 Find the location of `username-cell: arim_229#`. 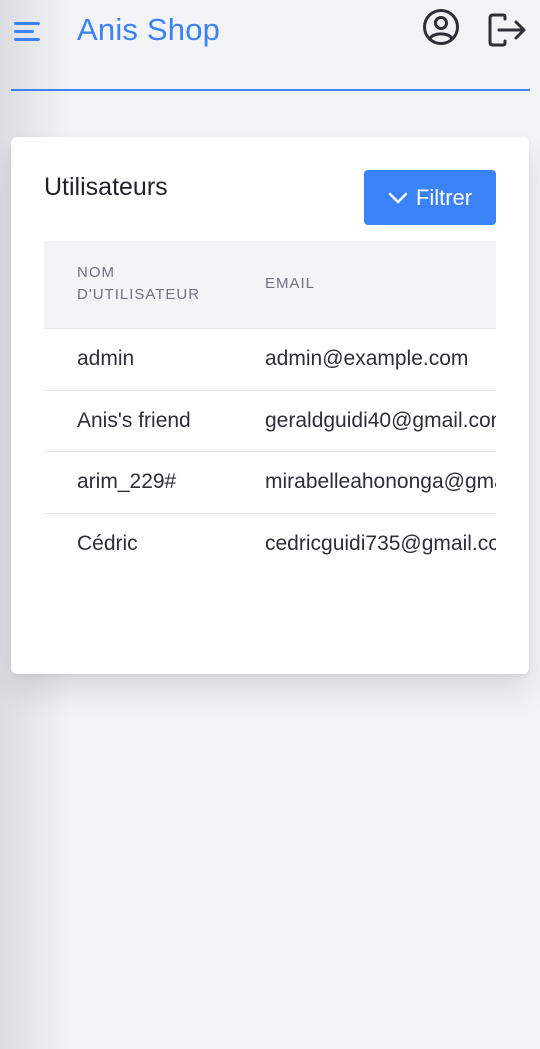

username-cell: arim_229# is located at coordinates (127, 481).